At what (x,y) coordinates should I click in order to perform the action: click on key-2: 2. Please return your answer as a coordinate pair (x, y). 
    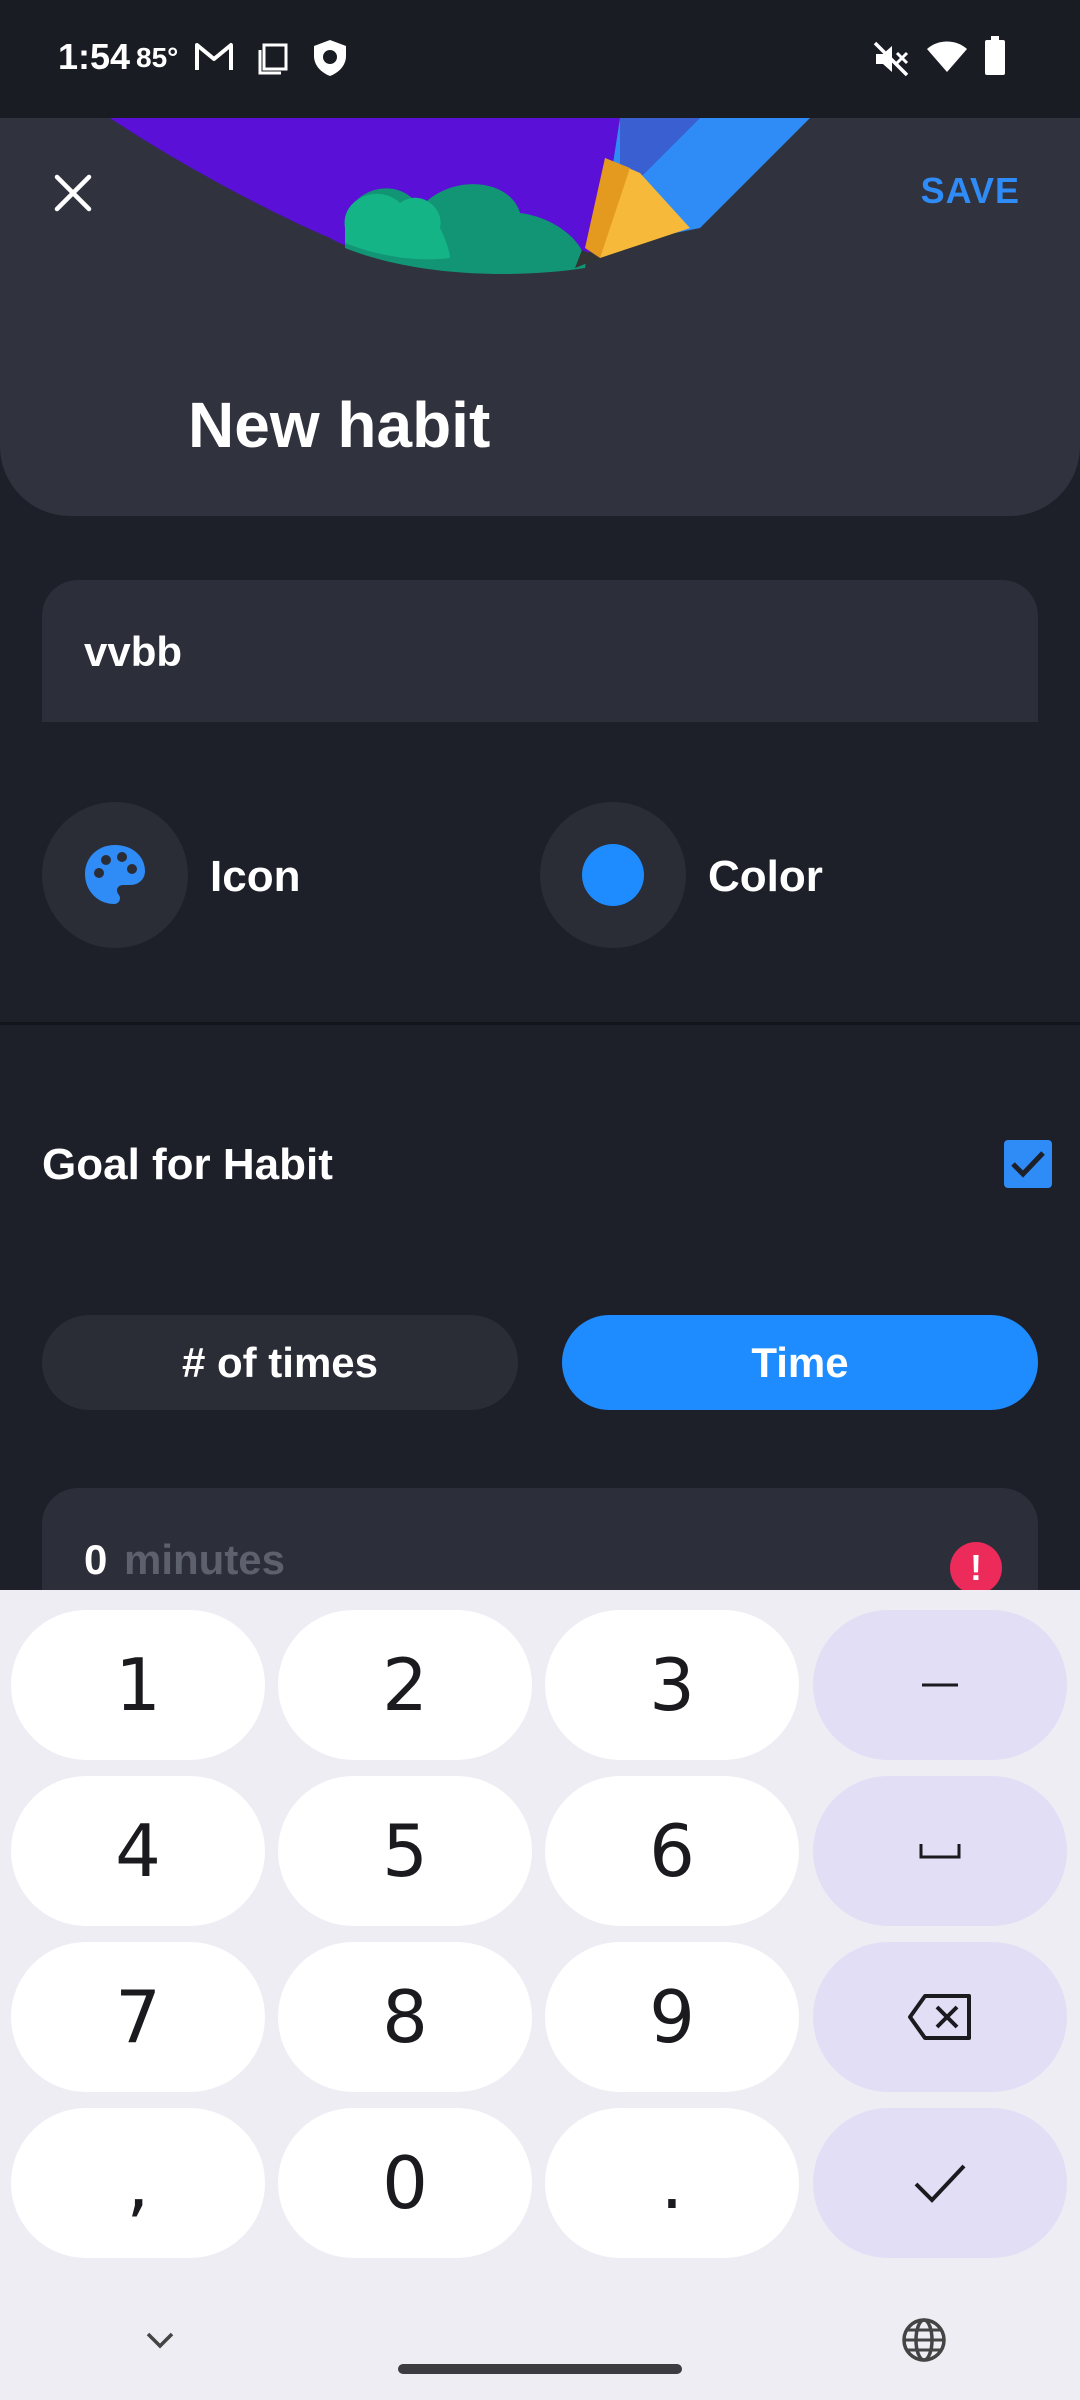
    Looking at the image, I should click on (405, 1685).